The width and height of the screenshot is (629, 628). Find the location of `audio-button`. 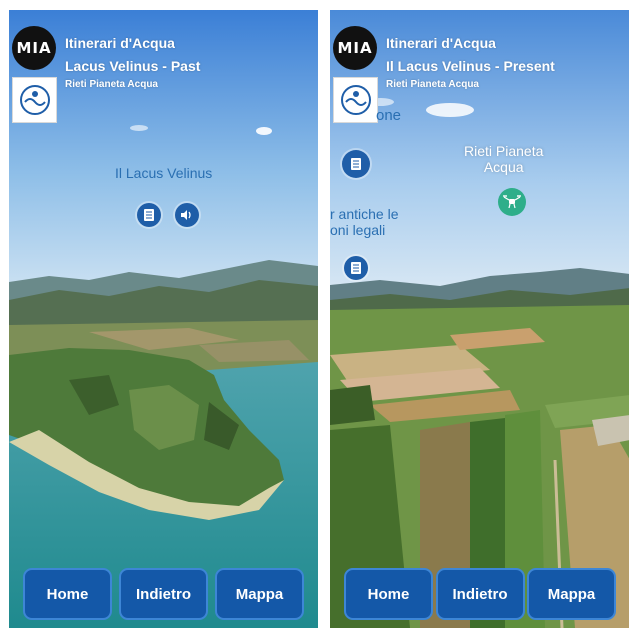

audio-button is located at coordinates (187, 215).